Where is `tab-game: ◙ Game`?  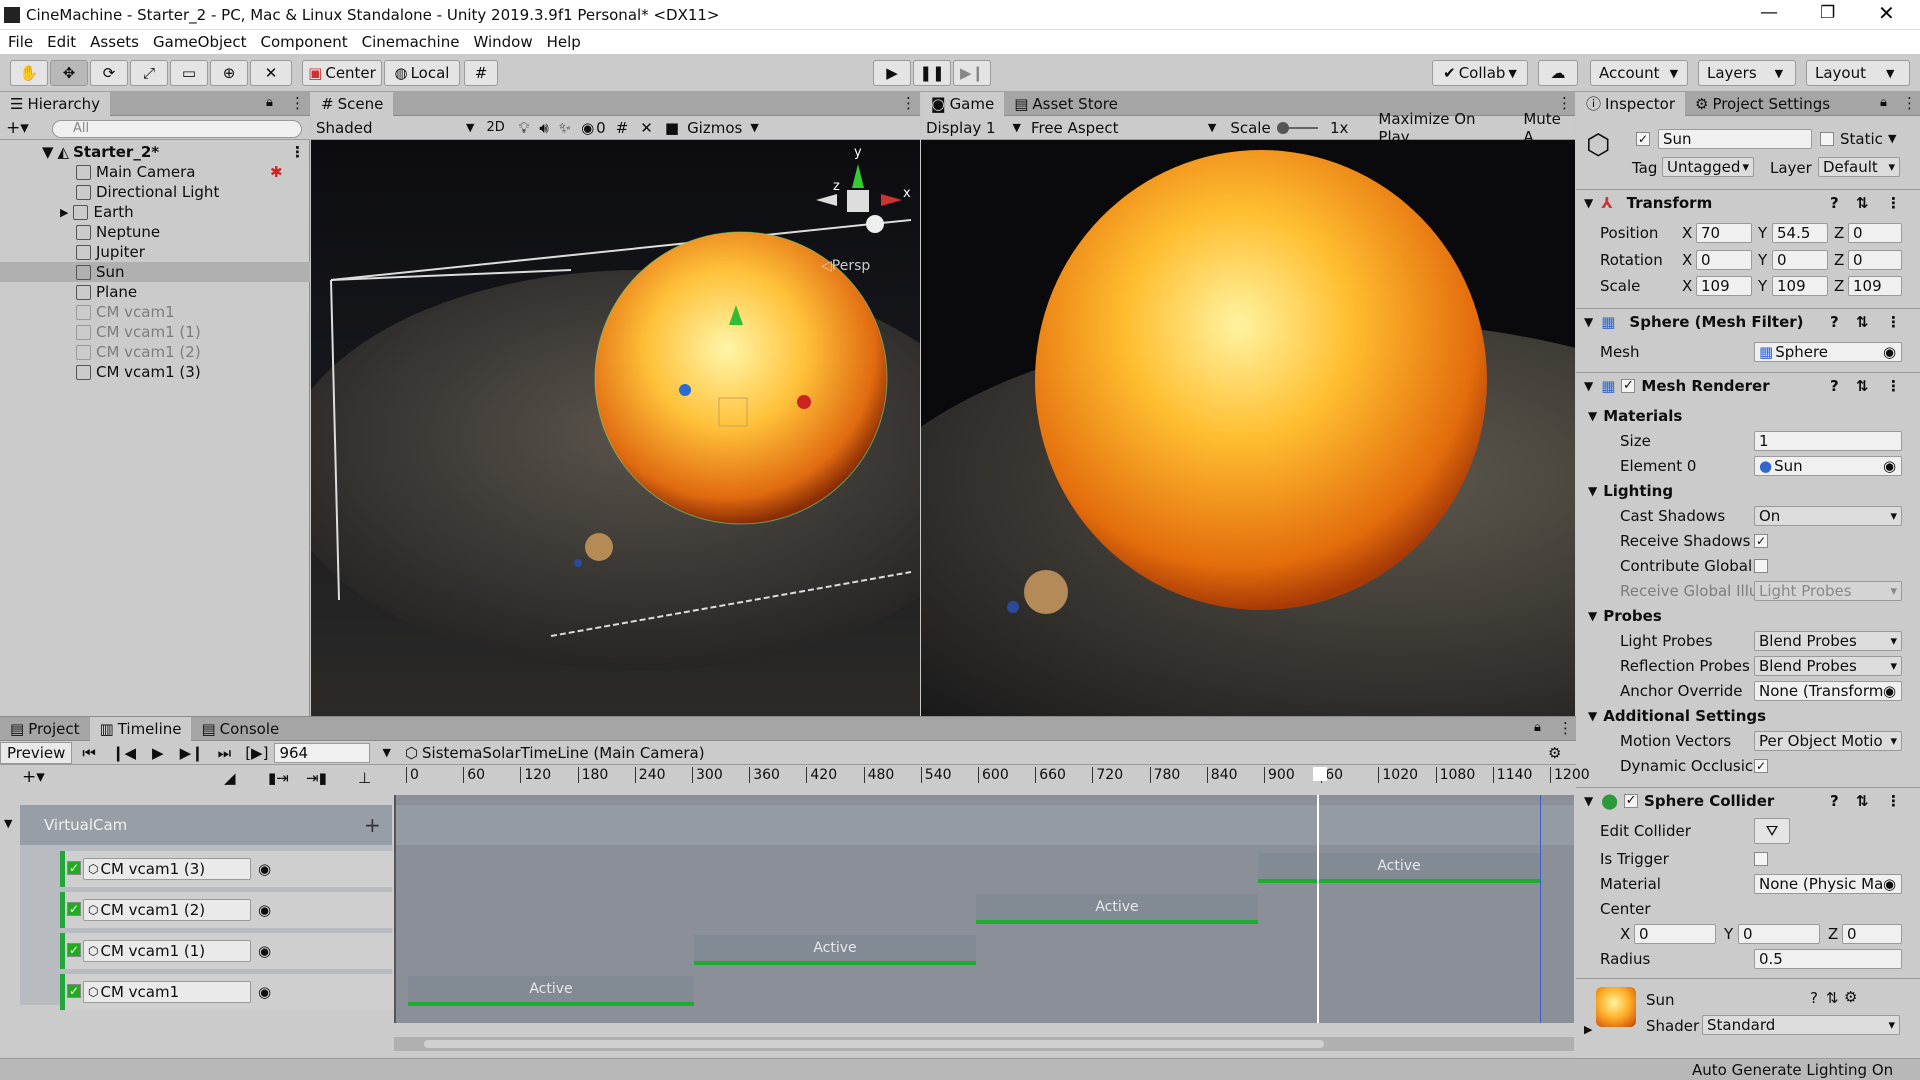
tab-game: ◙ Game is located at coordinates (963, 103).